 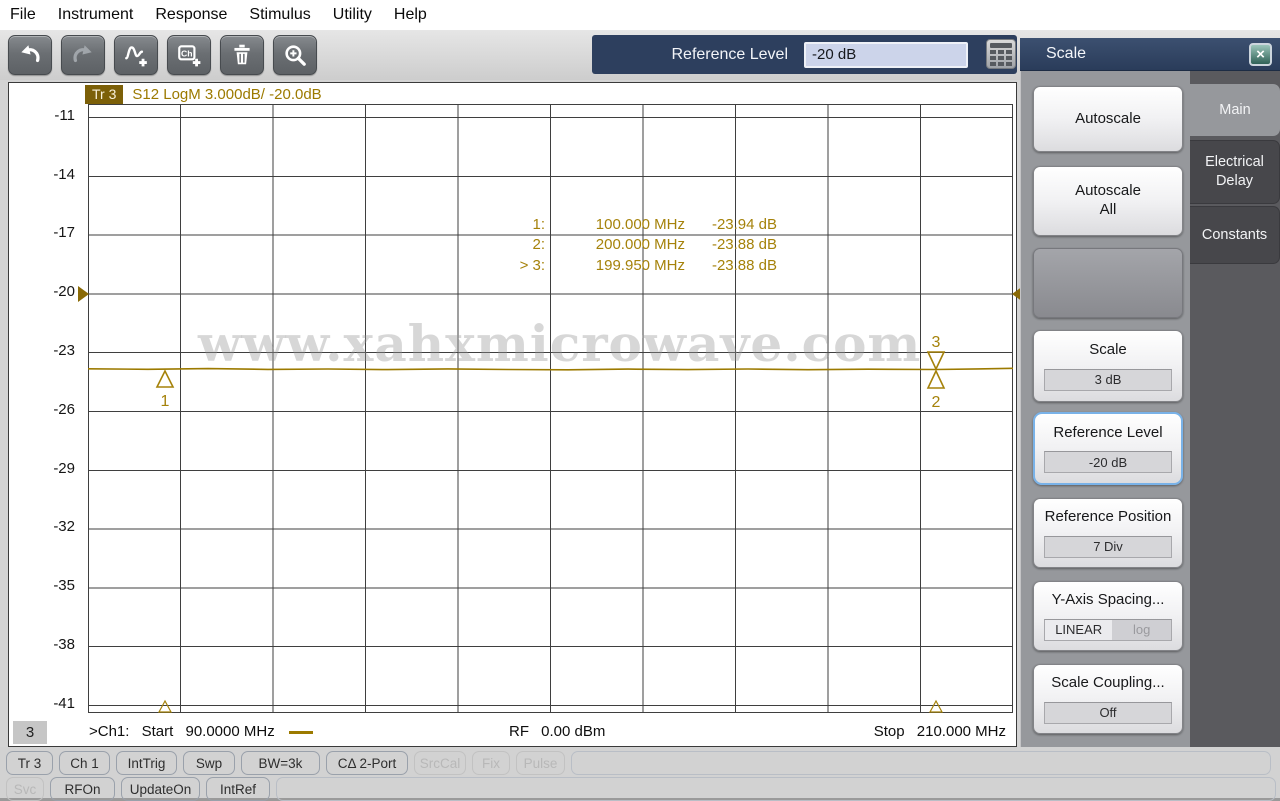 I want to click on trace-info: S12 LogM 3.000dB/ -20.0dB, so click(x=227, y=94).